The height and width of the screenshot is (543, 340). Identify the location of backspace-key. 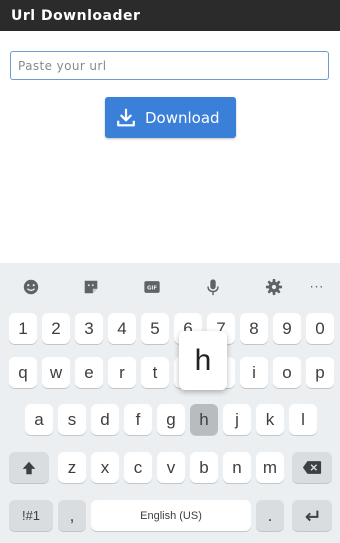
(312, 467).